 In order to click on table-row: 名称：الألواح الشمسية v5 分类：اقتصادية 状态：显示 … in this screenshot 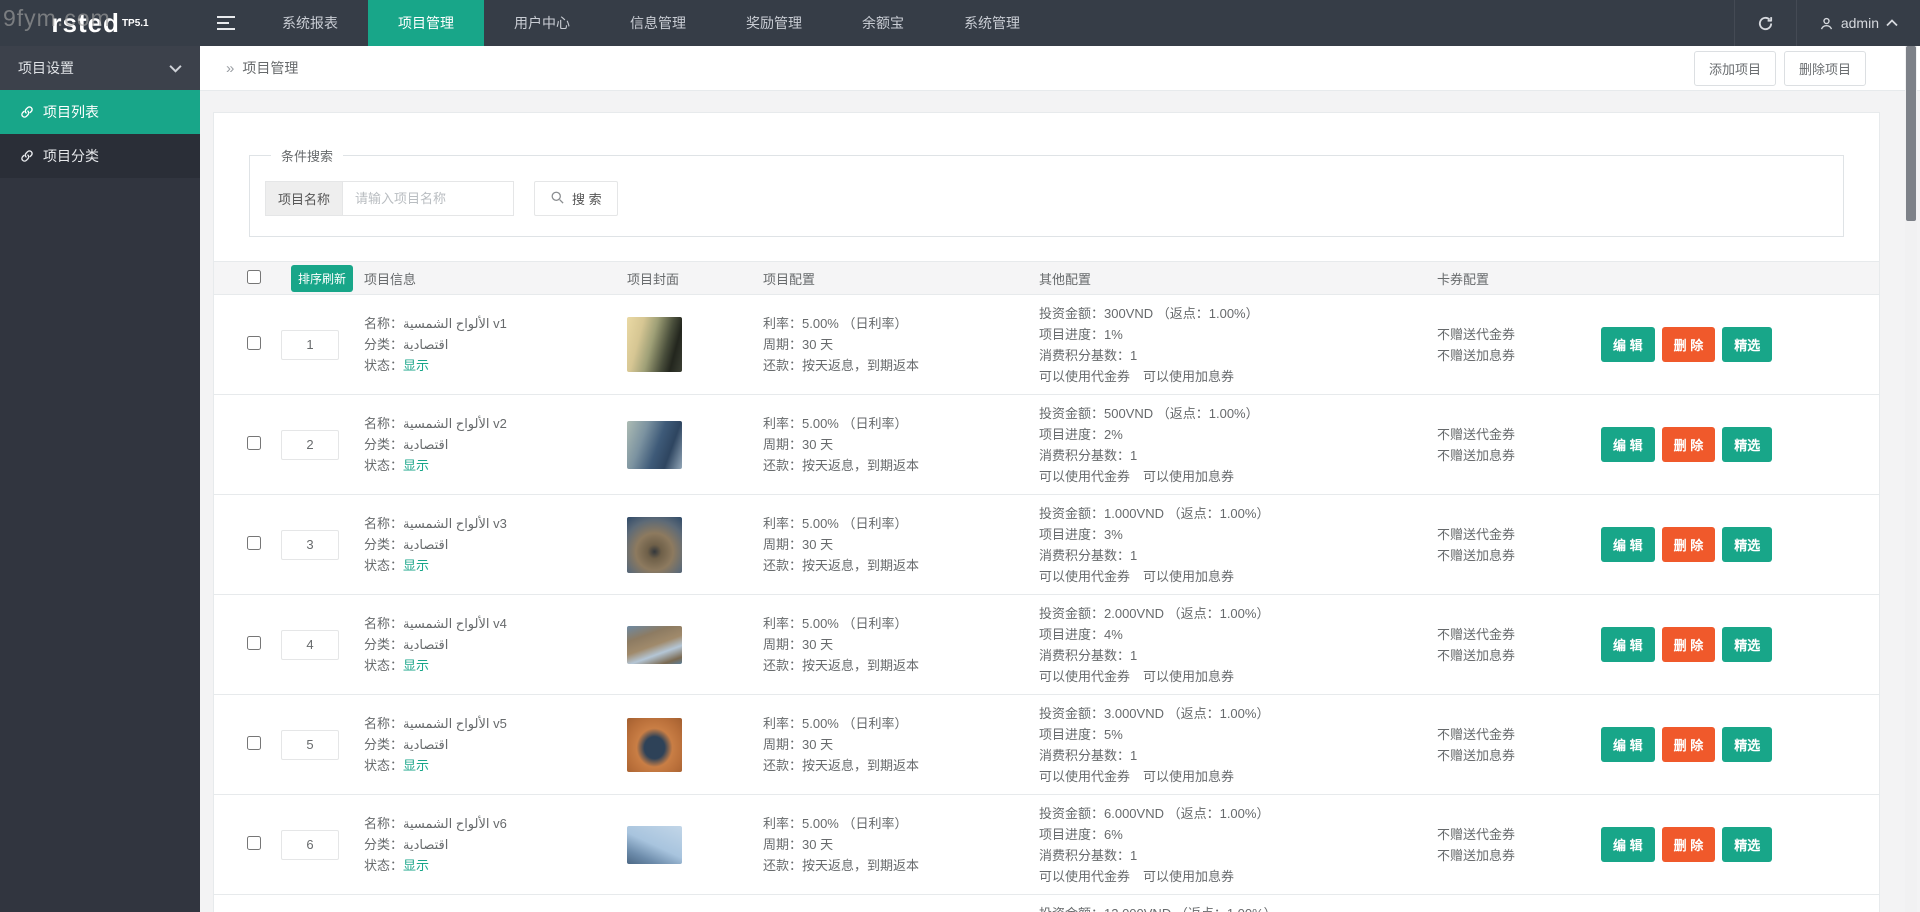, I will do `click(1046, 745)`.